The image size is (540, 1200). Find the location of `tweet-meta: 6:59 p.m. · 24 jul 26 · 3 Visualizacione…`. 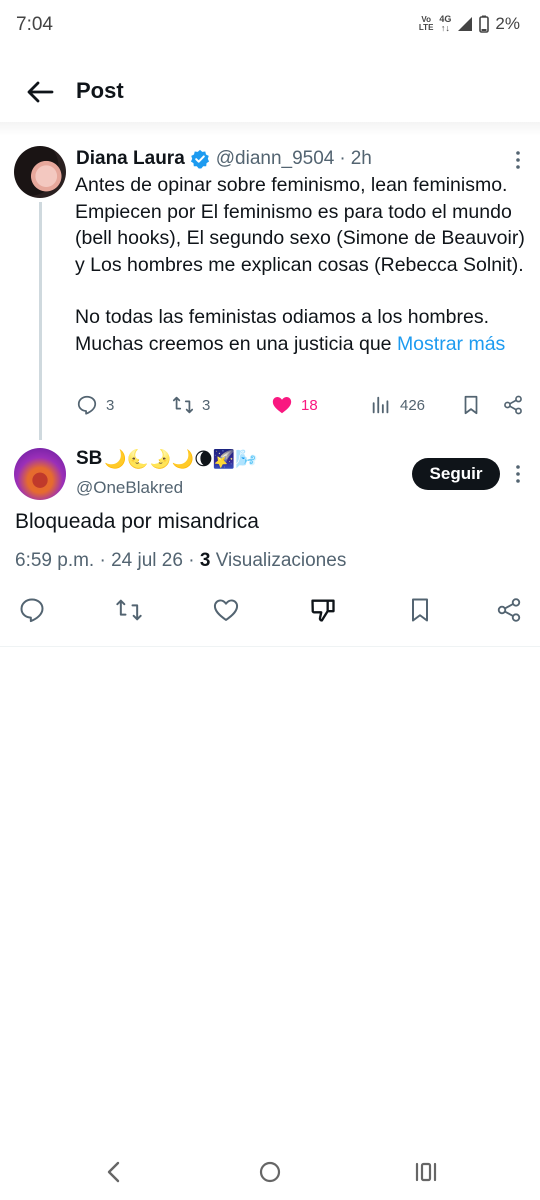

tweet-meta: 6:59 p.m. · 24 jul 26 · 3 Visualizacione… is located at coordinates (181, 560).